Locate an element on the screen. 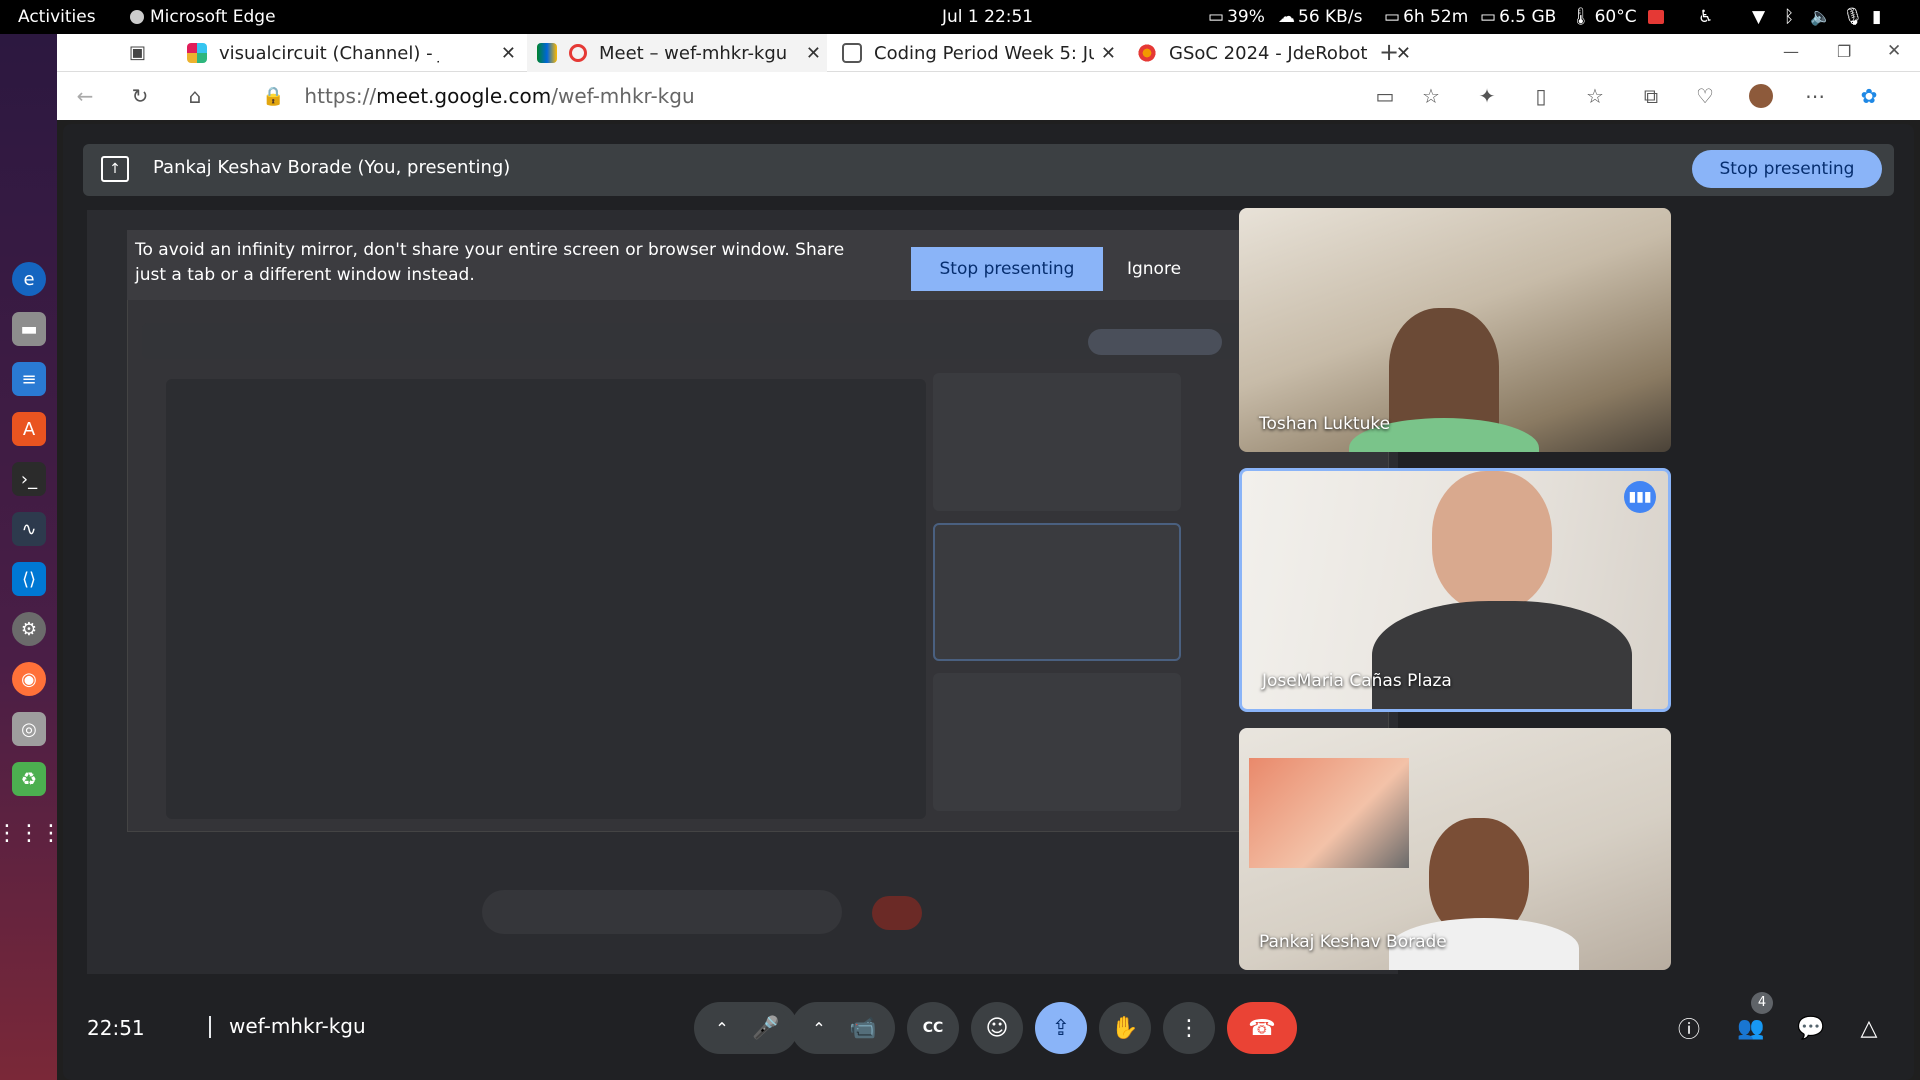 The width and height of the screenshot is (1920, 1080). people-count-badge: 4 is located at coordinates (1762, 1003).